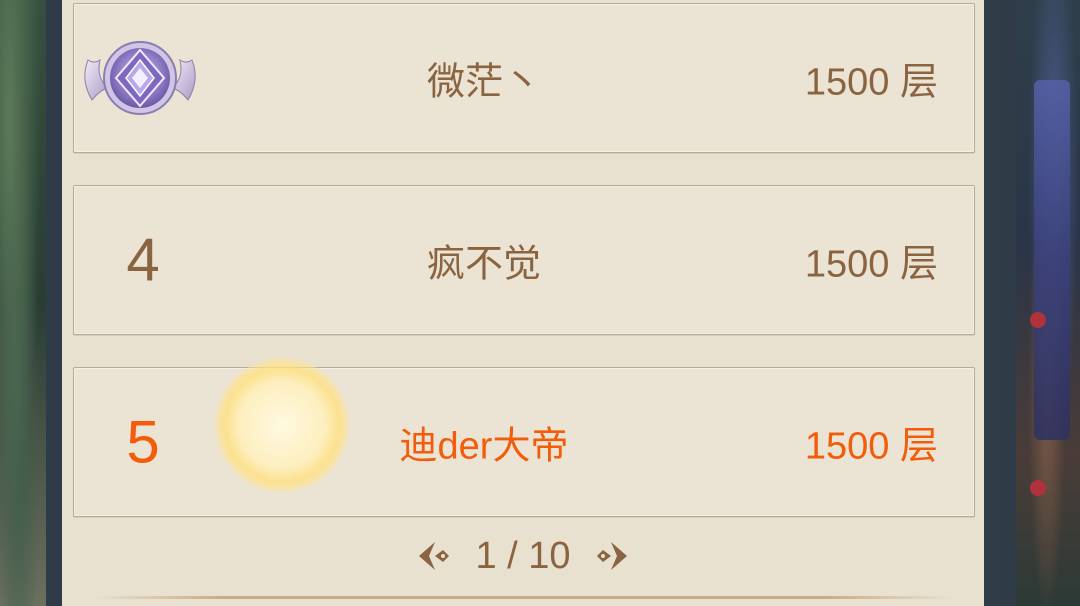 This screenshot has width=1080, height=606. What do you see at coordinates (484, 446) in the screenshot?
I see `player-name: 迪der大帝` at bounding box center [484, 446].